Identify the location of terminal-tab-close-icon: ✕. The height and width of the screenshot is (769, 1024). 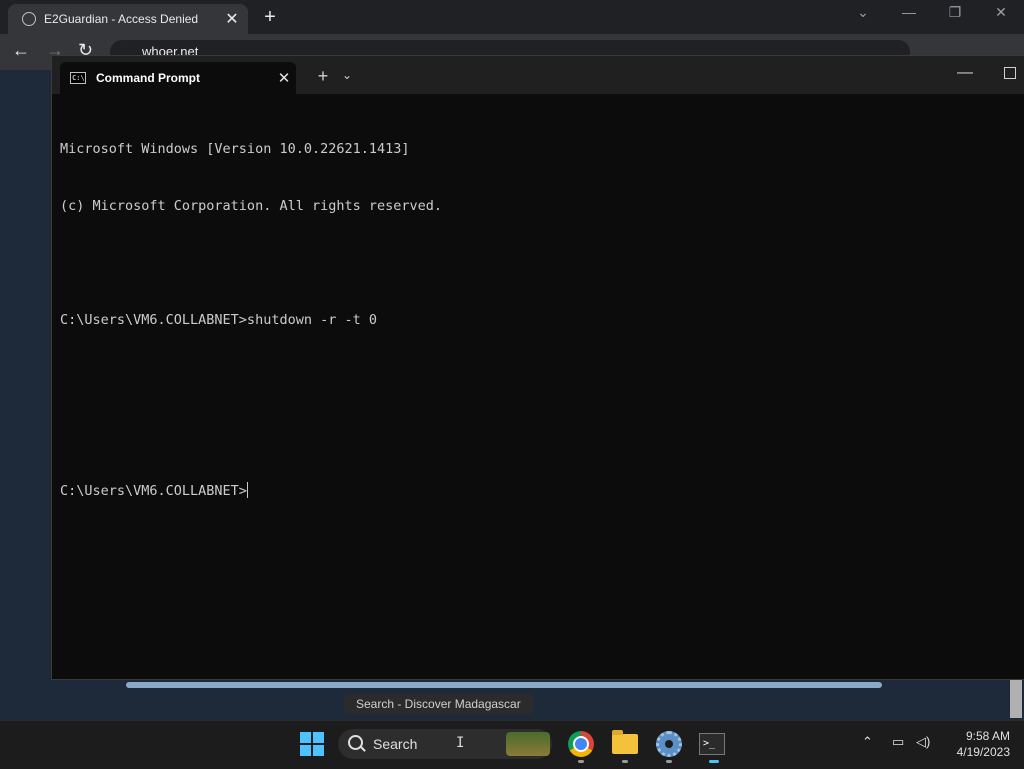
(284, 78).